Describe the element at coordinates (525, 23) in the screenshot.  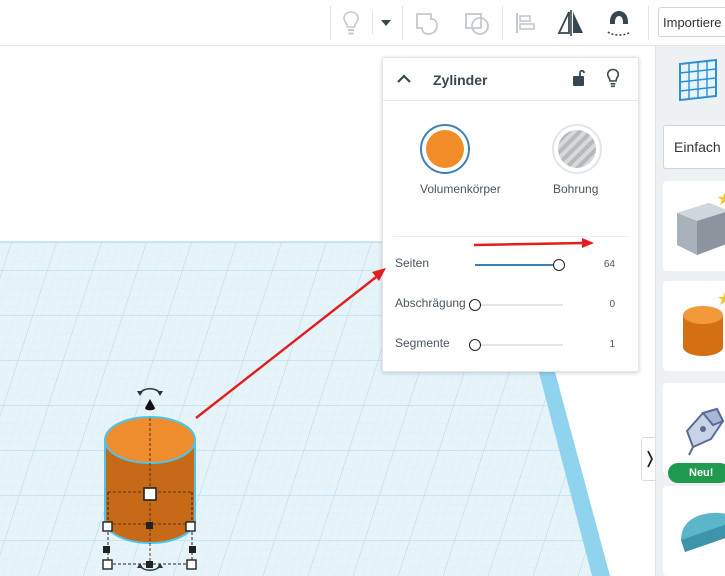
I see `align-icon` at that location.